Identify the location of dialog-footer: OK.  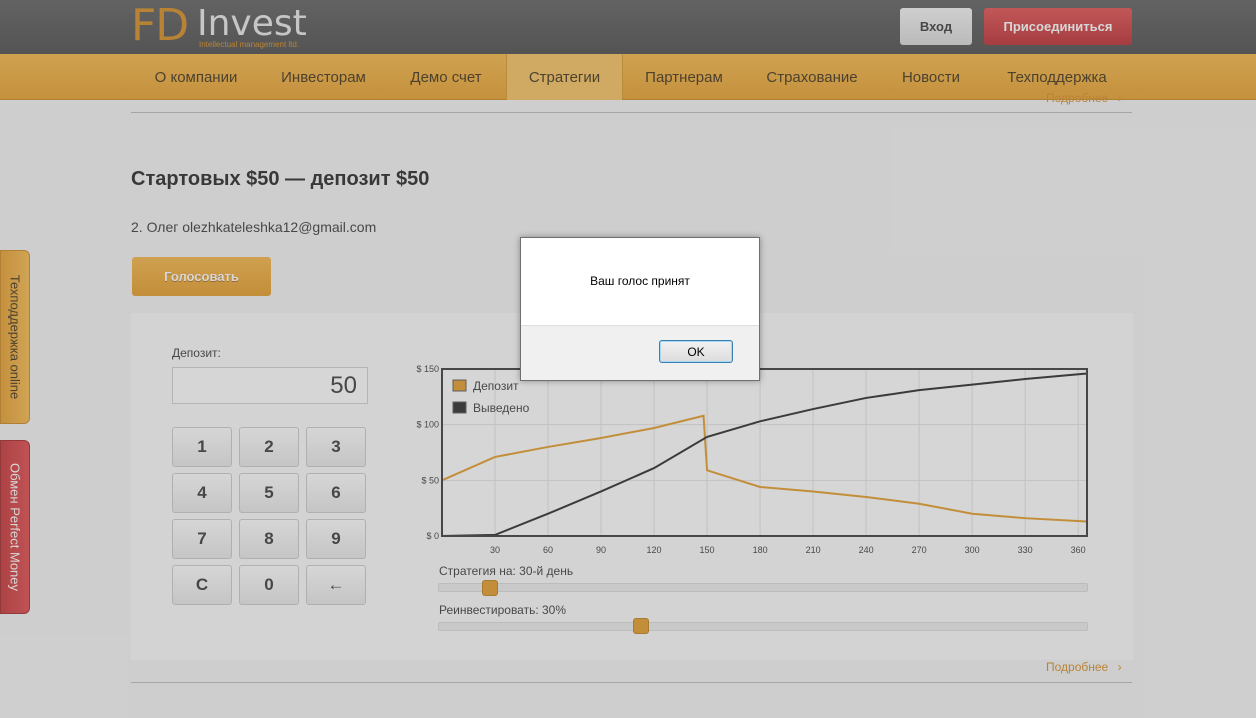
(640, 352).